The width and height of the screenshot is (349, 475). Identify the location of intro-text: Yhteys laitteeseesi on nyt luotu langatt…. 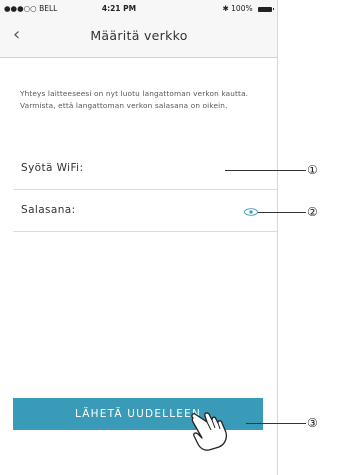
(134, 99).